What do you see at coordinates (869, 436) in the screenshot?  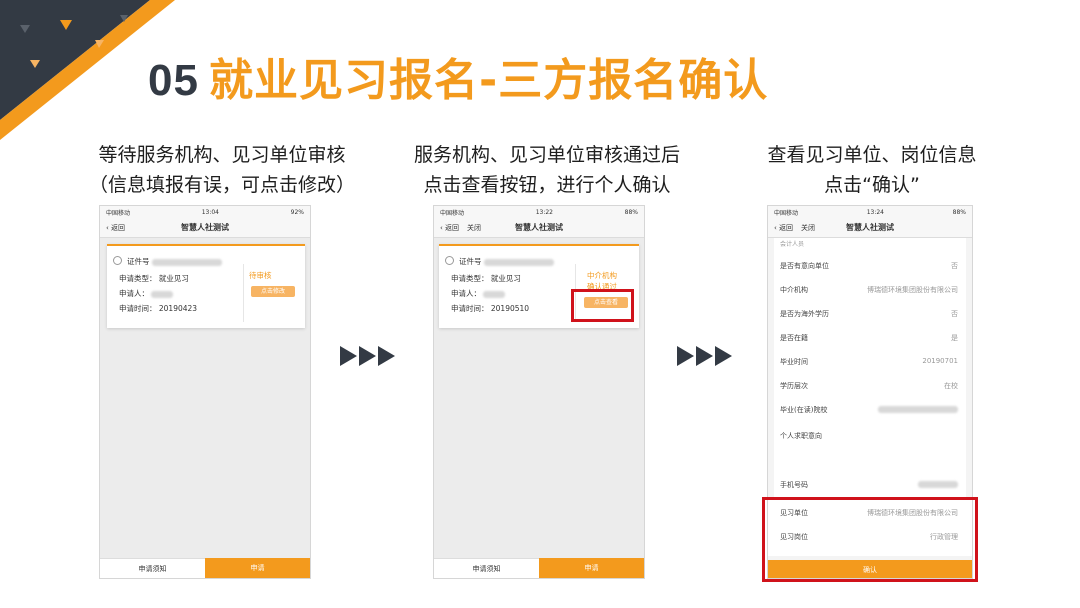 I see `list-item: 个人求职意向` at bounding box center [869, 436].